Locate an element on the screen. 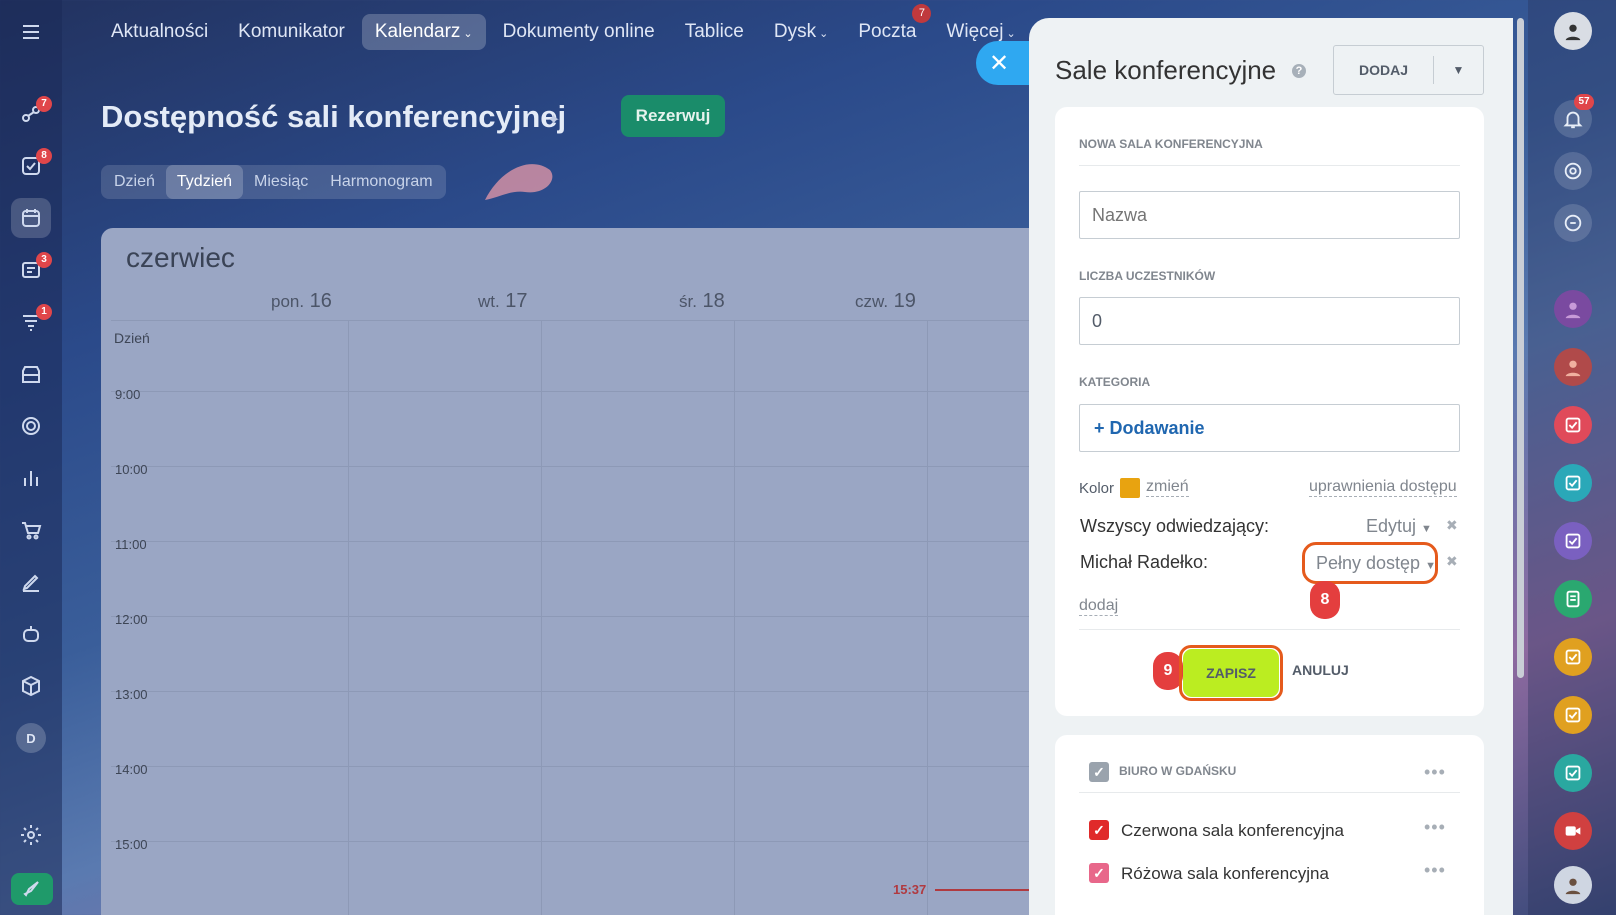  nav-label: Komunikator is located at coordinates (291, 31).